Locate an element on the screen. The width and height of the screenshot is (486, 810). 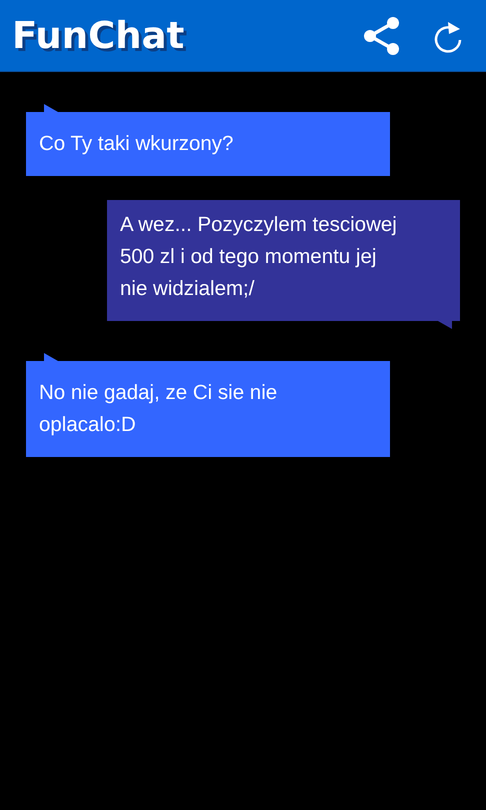
message-bubble: Co Ty taki wkurzony? is located at coordinates (208, 144).